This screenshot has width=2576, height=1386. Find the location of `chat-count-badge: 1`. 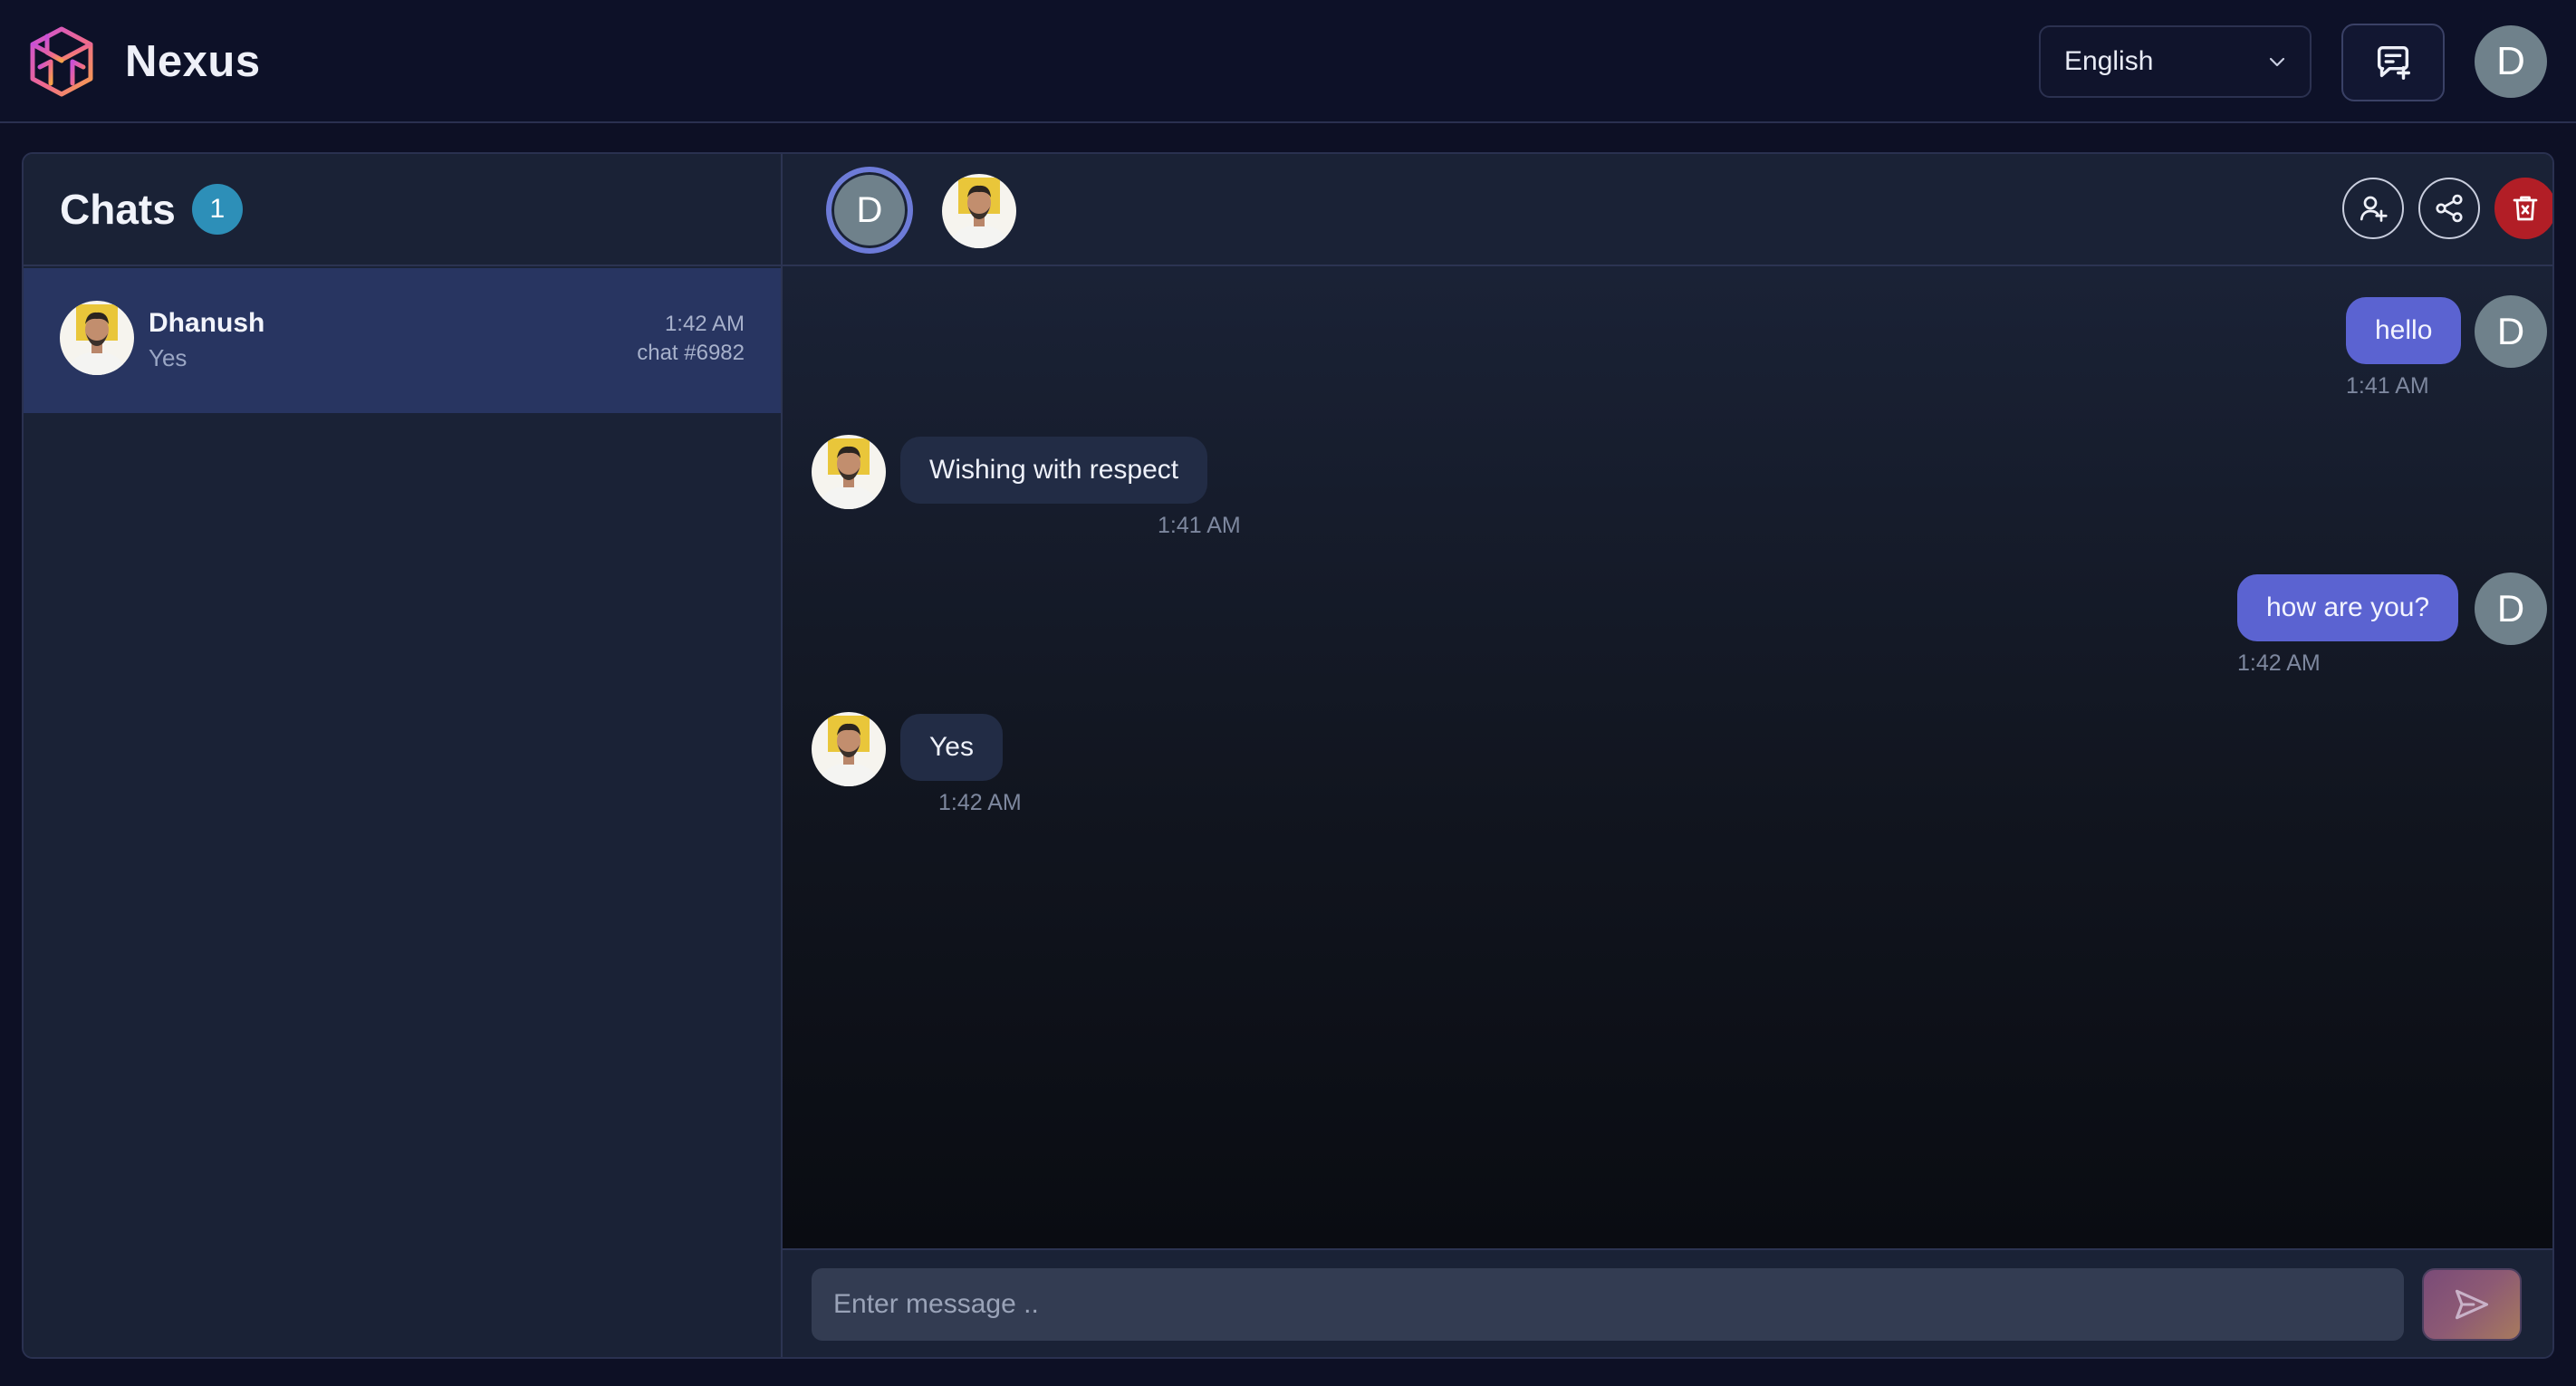

chat-count-badge: 1 is located at coordinates (217, 209).